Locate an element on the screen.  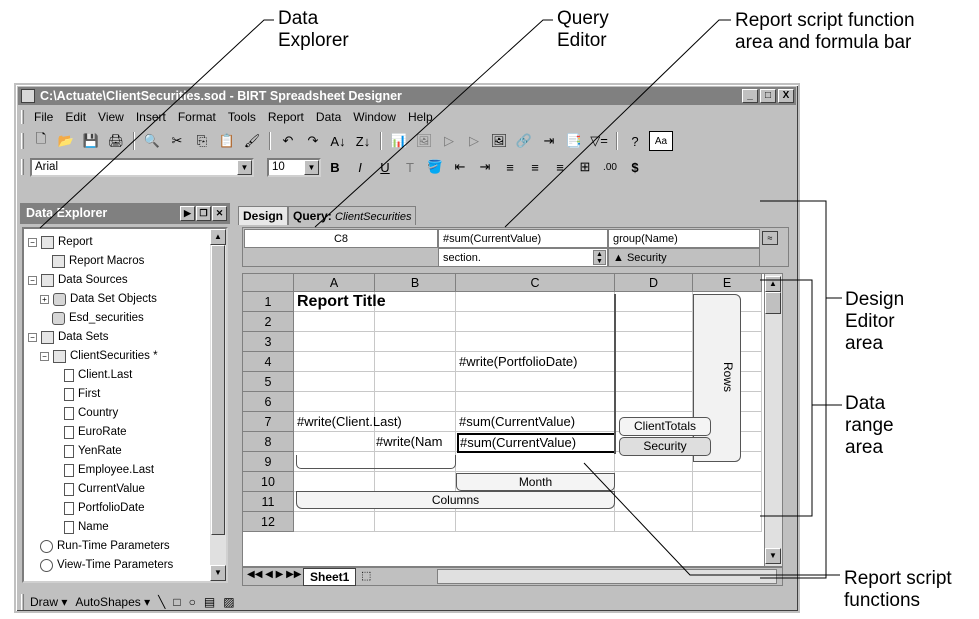
sum-current-value-cell: #sum(CurrentValue) is located at coordinates (517, 422).